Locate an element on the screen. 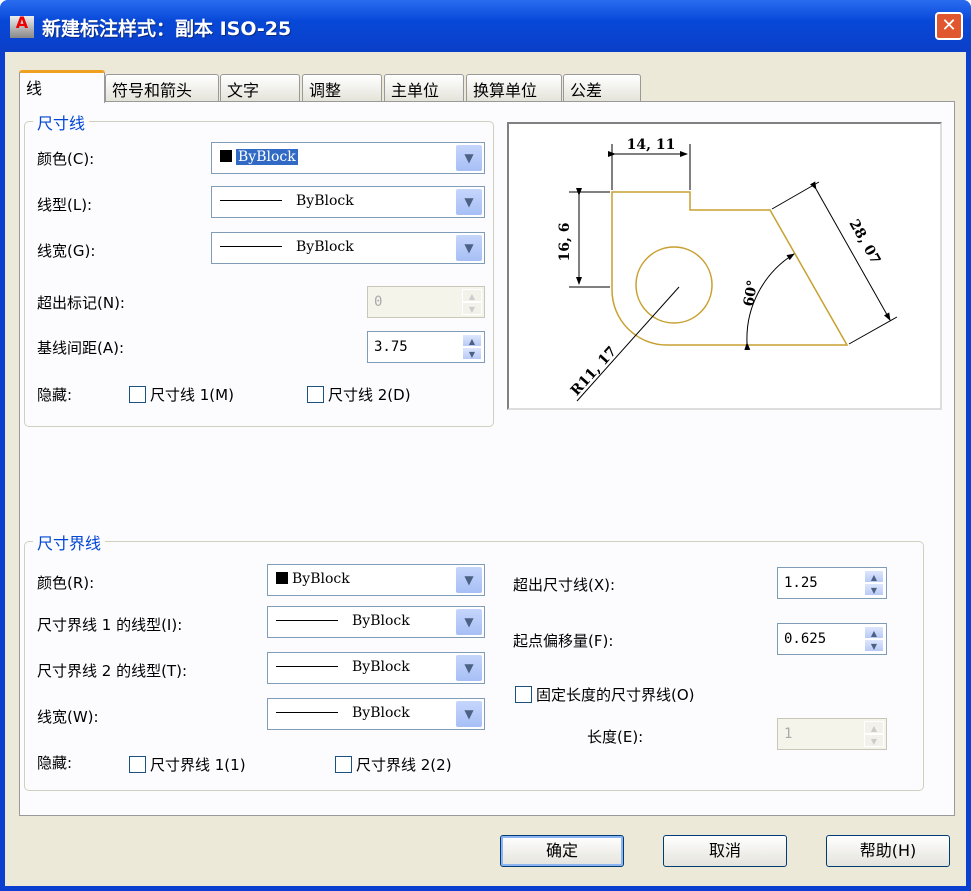 The image size is (971, 891). dim-lineweight-value: ByBlock is located at coordinates (325, 247).